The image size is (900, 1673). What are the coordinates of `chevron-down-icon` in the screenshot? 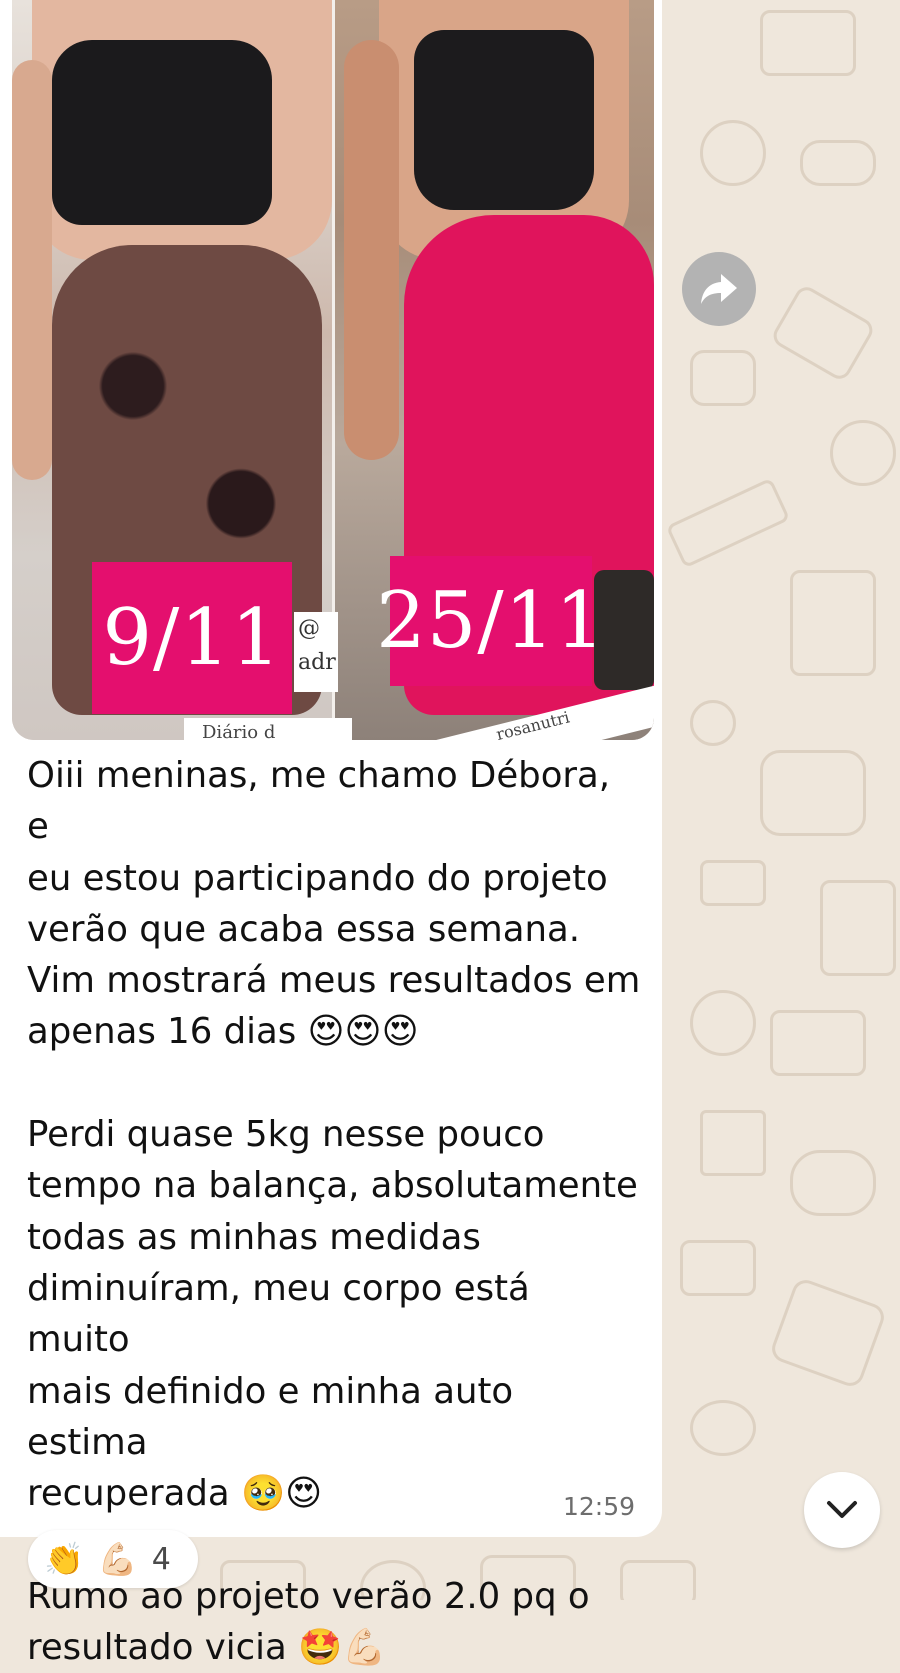 It's located at (842, 1509).